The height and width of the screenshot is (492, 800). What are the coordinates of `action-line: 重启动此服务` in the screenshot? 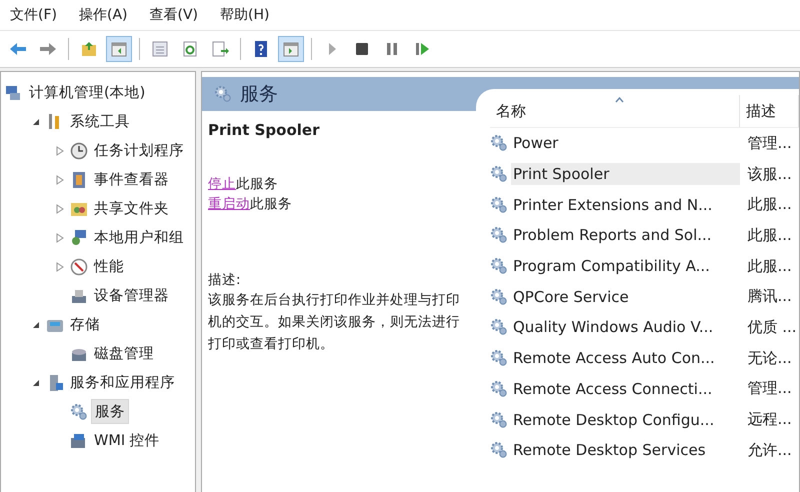 It's located at (250, 204).